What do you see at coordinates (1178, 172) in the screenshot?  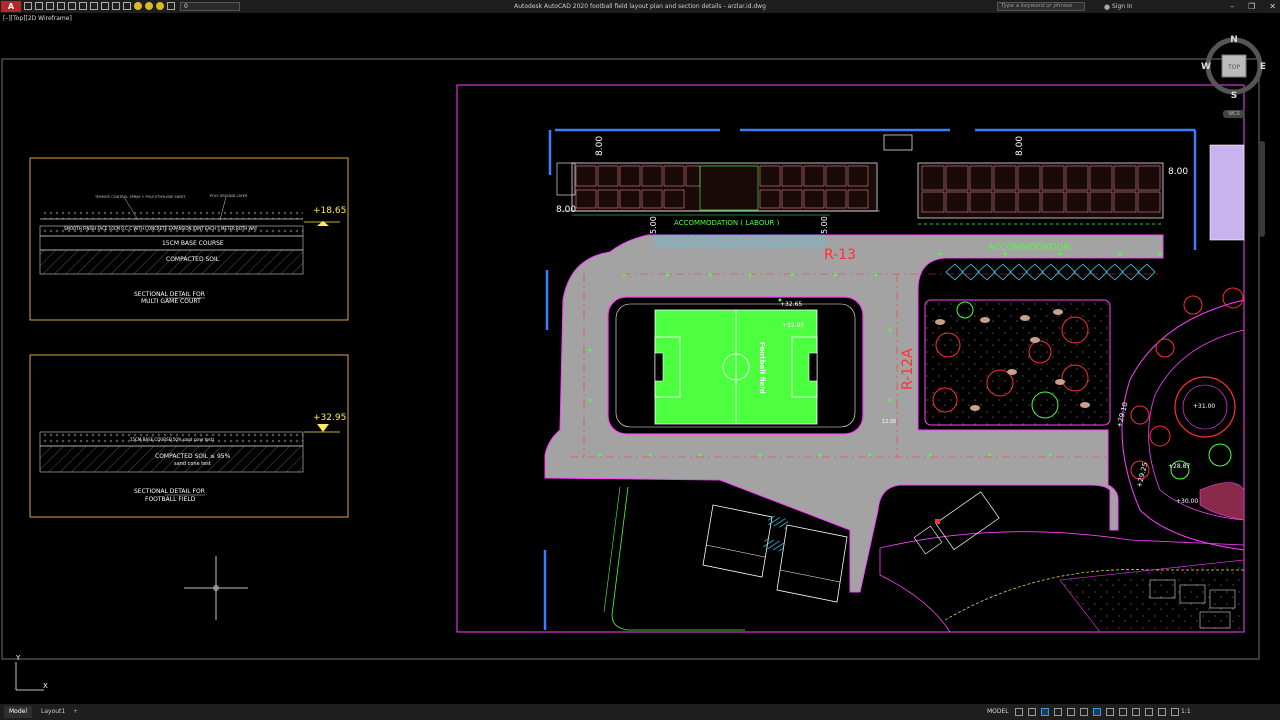 I see `dim-label-8d: 8.00` at bounding box center [1178, 172].